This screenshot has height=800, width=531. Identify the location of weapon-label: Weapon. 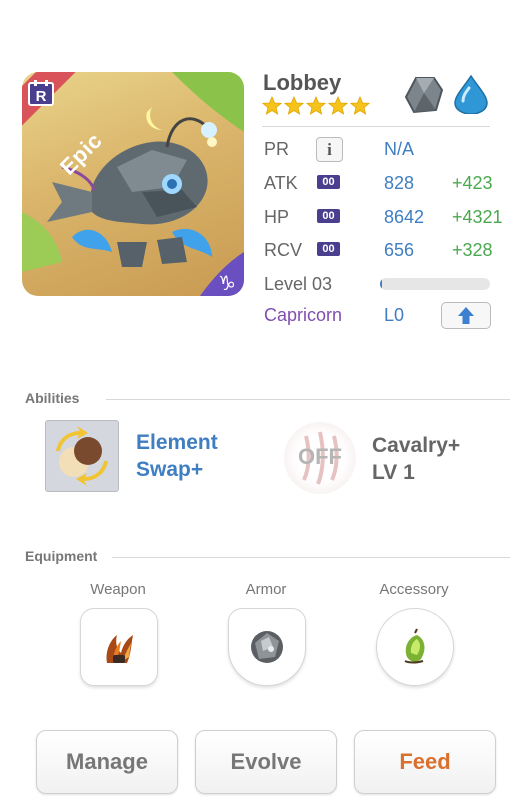
(118, 589).